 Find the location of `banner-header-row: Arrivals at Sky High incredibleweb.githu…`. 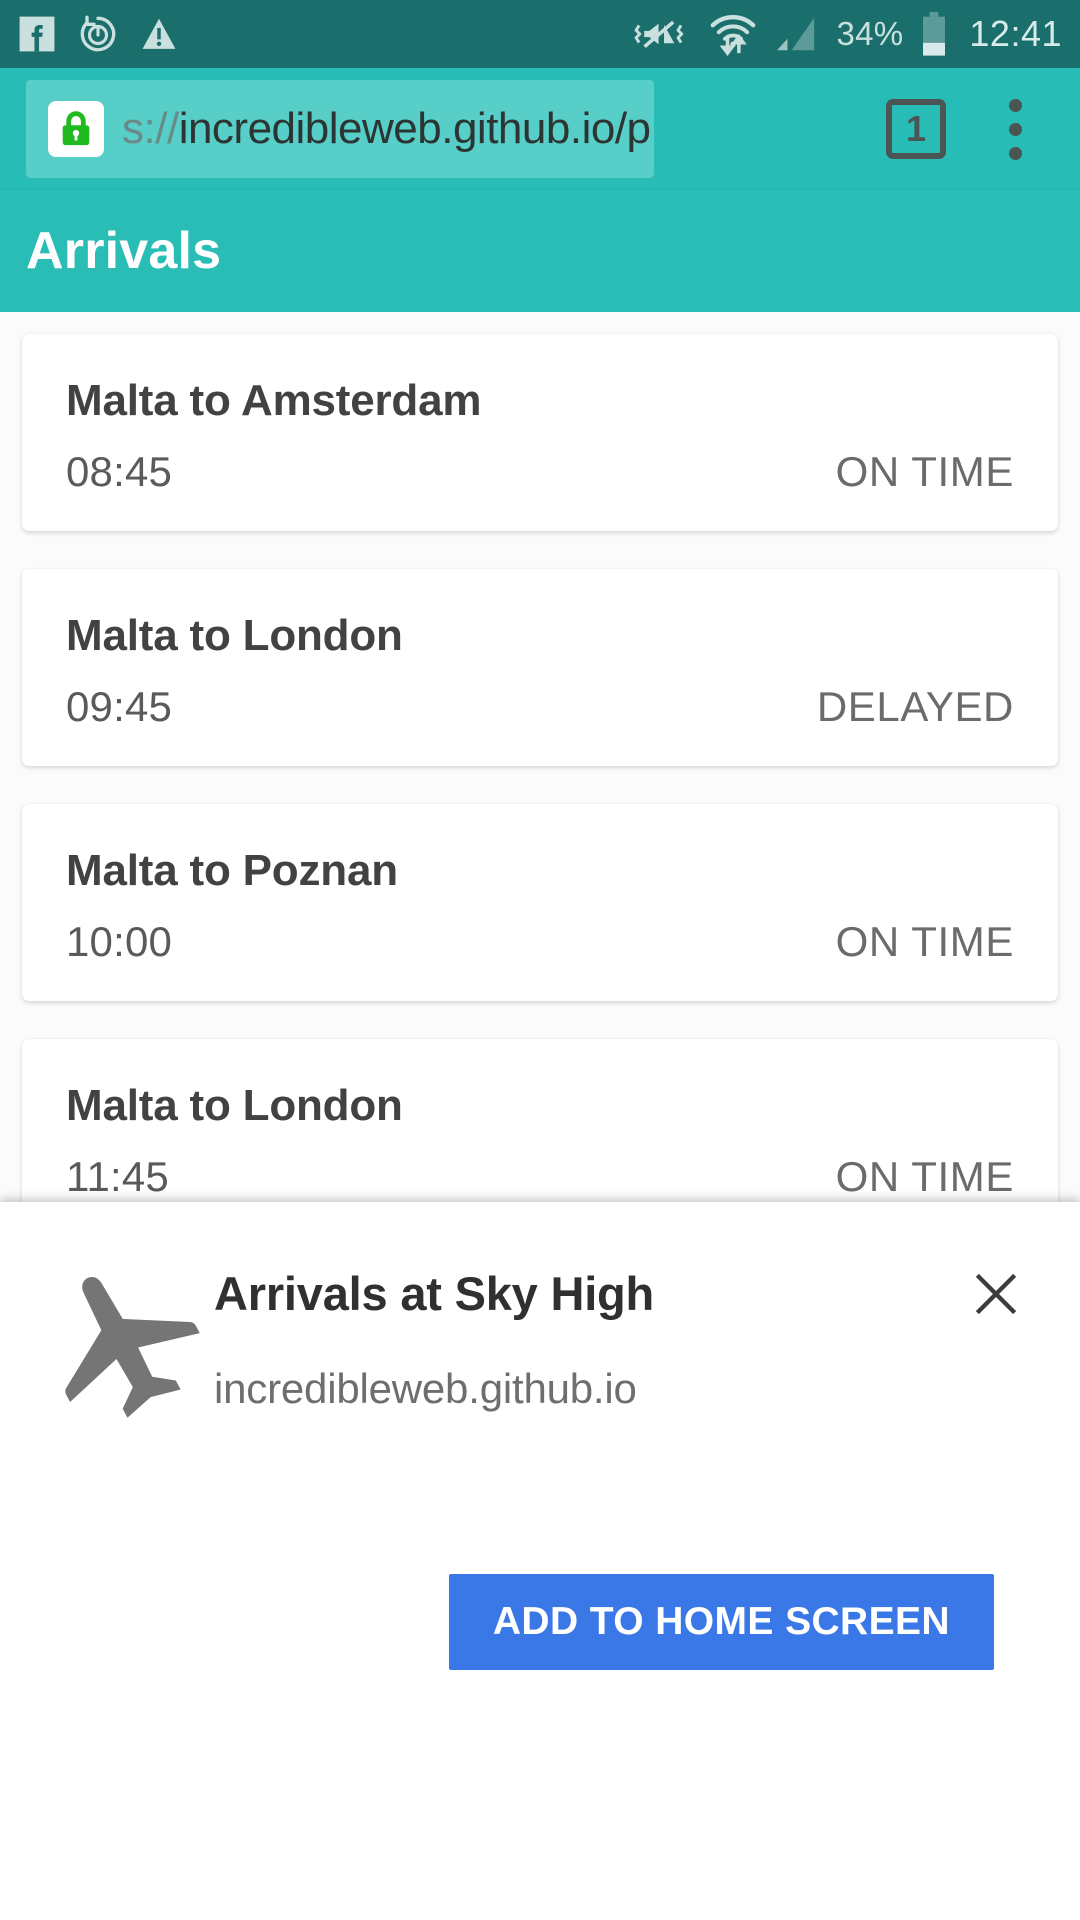

banner-header-row: Arrivals at Sky High incredibleweb.githu… is located at coordinates (540, 1343).